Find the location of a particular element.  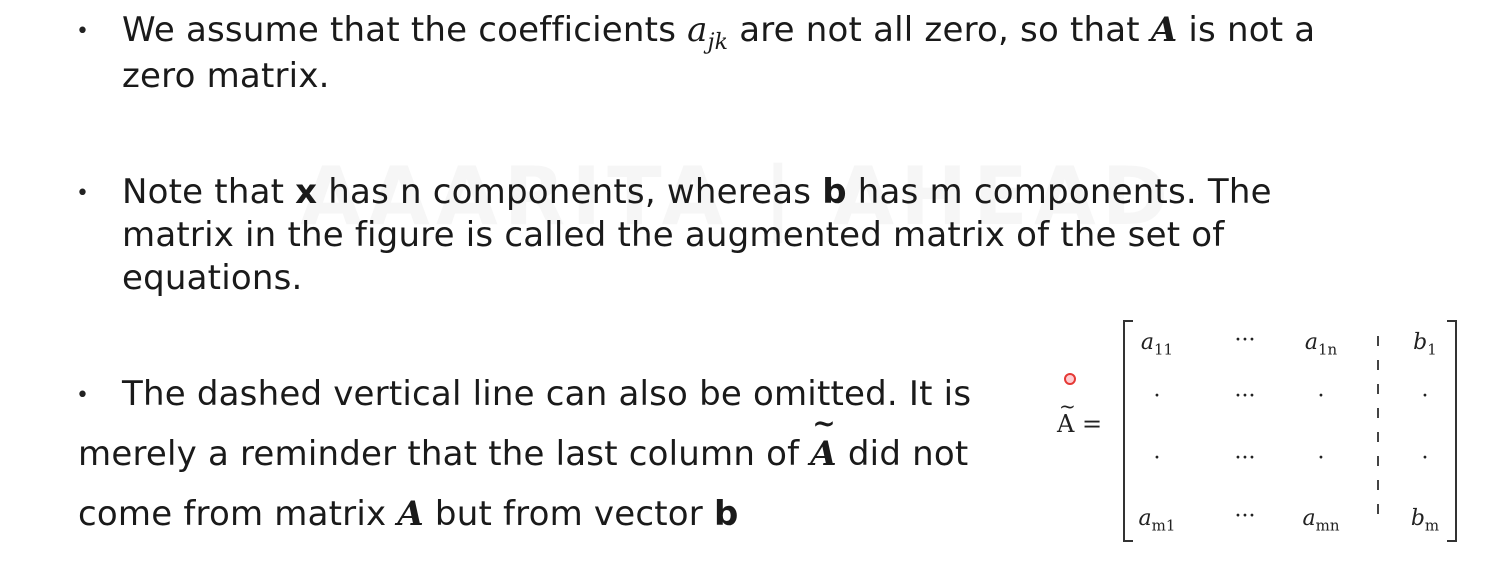

matrix-cell: b1 is located at coordinates (1425, 344).